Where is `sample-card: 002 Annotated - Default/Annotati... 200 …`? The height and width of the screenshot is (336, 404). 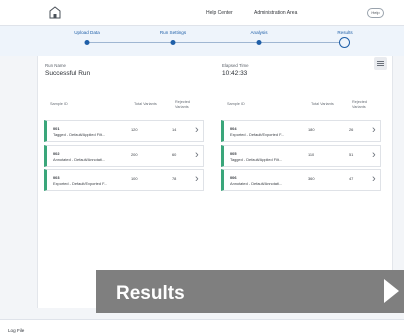
sample-card: 002 Annotated - Default/Annotati... 200 … is located at coordinates (124, 156).